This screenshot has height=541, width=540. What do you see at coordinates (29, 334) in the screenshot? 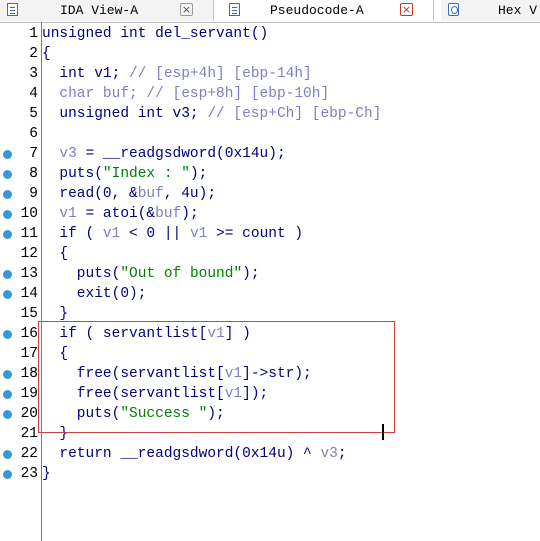
I see `line-number: 16` at bounding box center [29, 334].